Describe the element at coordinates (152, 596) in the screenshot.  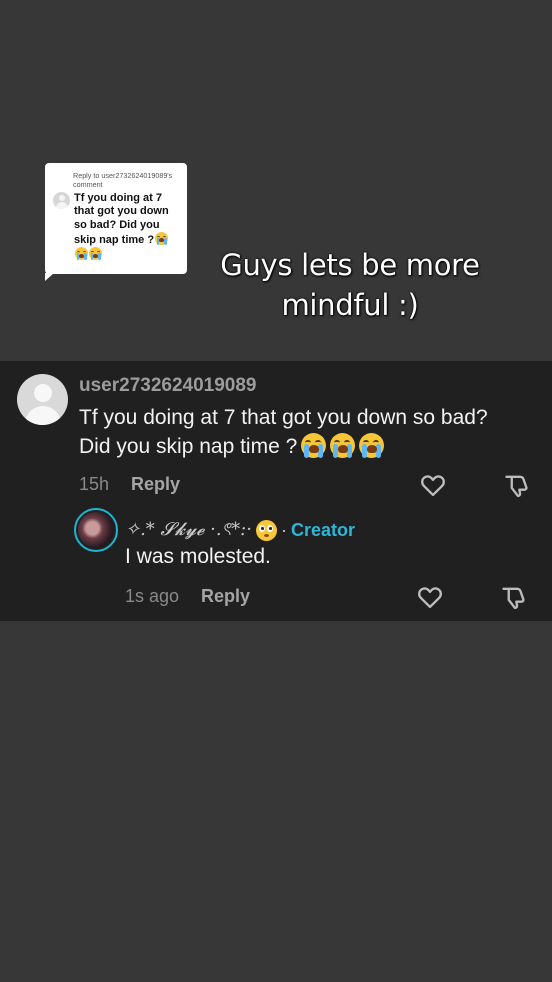
I see `reply-timestamp: 1s ago` at that location.